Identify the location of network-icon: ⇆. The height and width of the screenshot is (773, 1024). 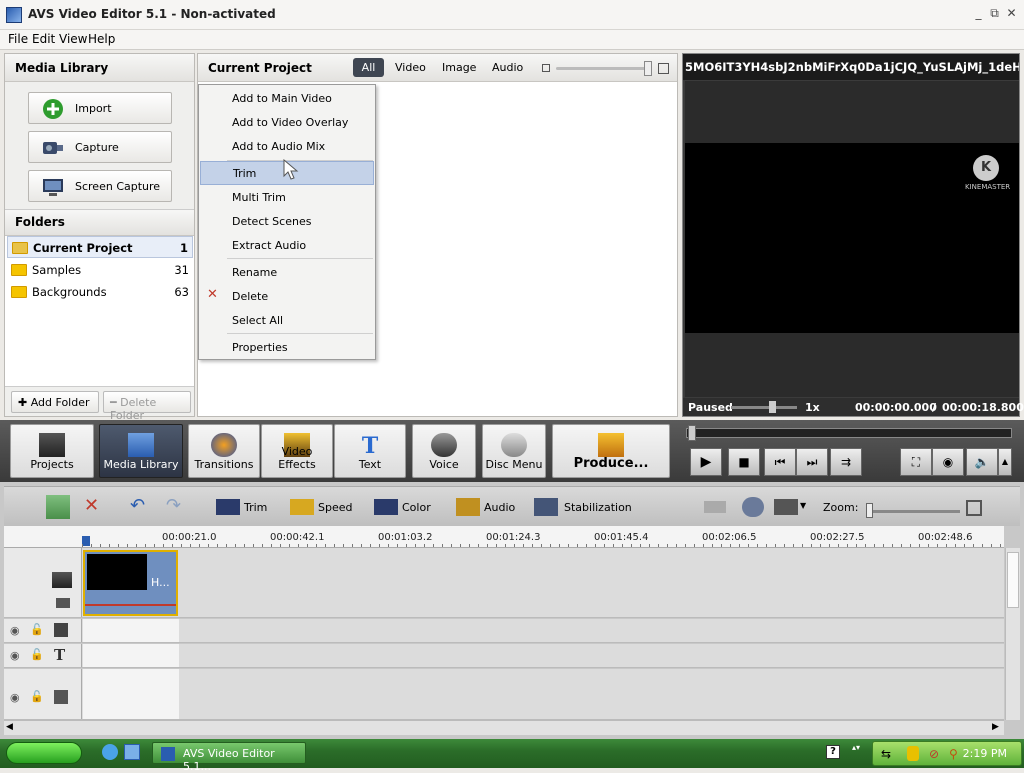
(886, 754).